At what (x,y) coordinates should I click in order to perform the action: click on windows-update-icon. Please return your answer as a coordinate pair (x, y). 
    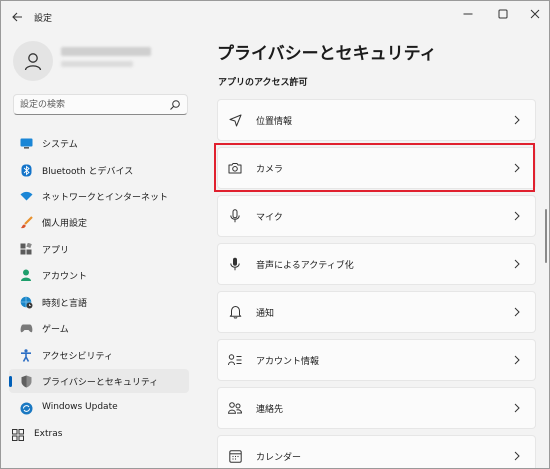
    Looking at the image, I should click on (26, 408).